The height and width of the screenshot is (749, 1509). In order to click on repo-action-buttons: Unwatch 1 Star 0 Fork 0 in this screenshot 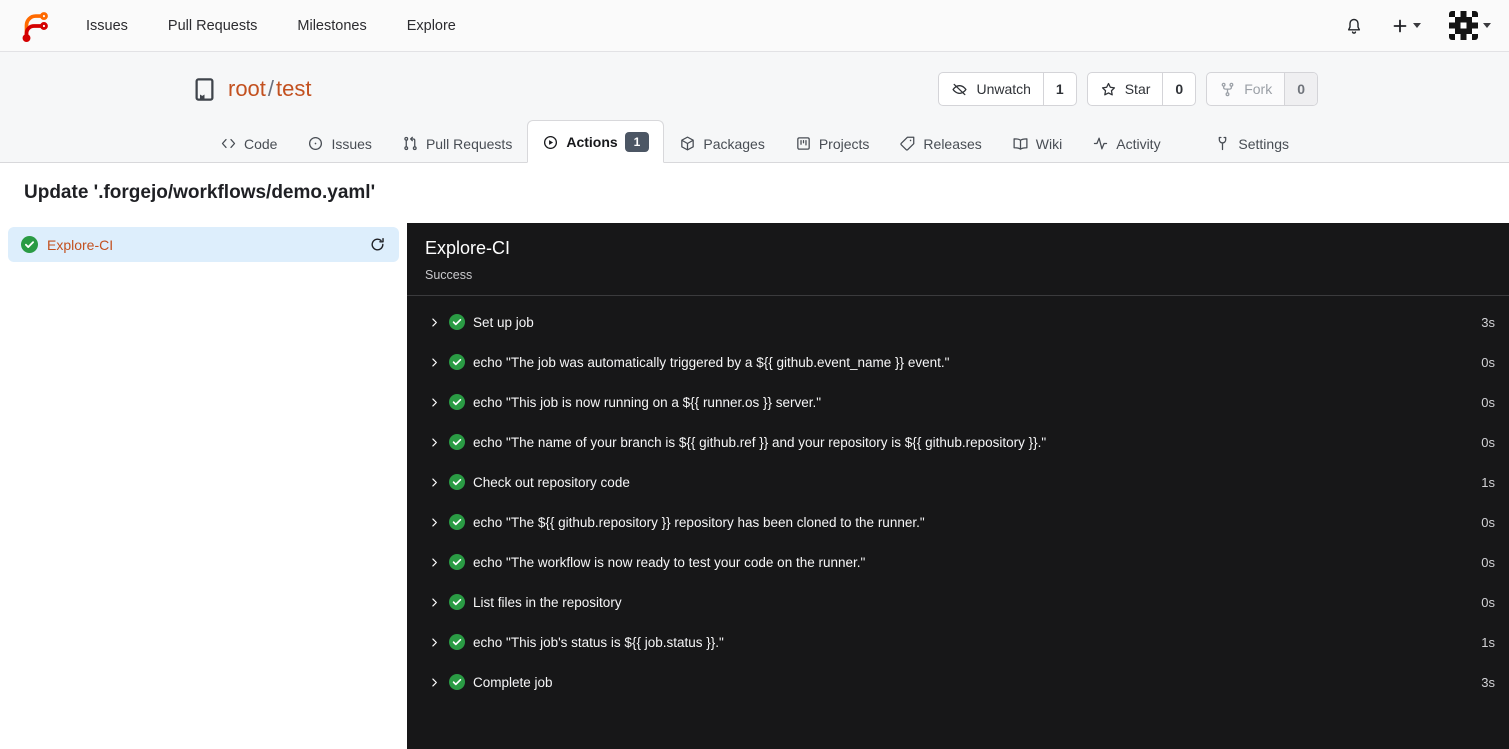, I will do `click(1128, 89)`.